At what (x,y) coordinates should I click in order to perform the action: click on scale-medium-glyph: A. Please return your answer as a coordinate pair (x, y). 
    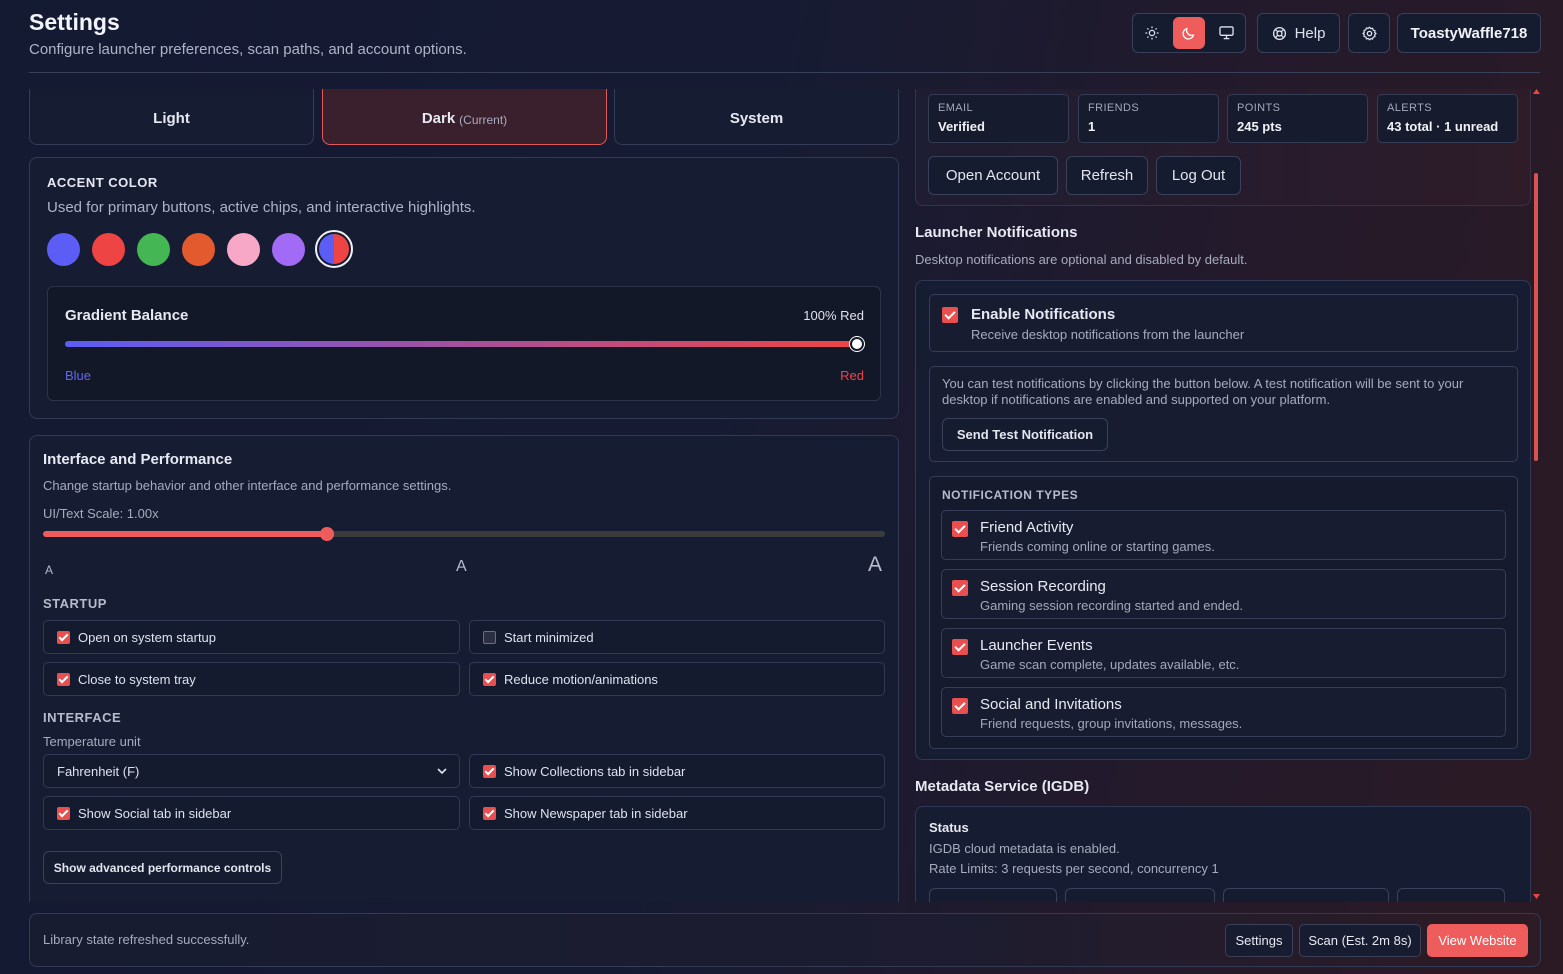
    Looking at the image, I should click on (461, 566).